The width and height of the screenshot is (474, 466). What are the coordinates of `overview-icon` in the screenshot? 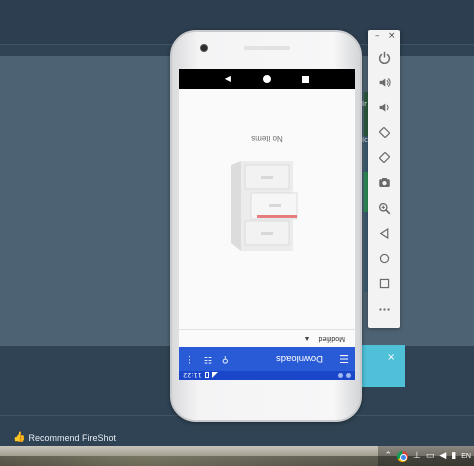 It's located at (384, 283).